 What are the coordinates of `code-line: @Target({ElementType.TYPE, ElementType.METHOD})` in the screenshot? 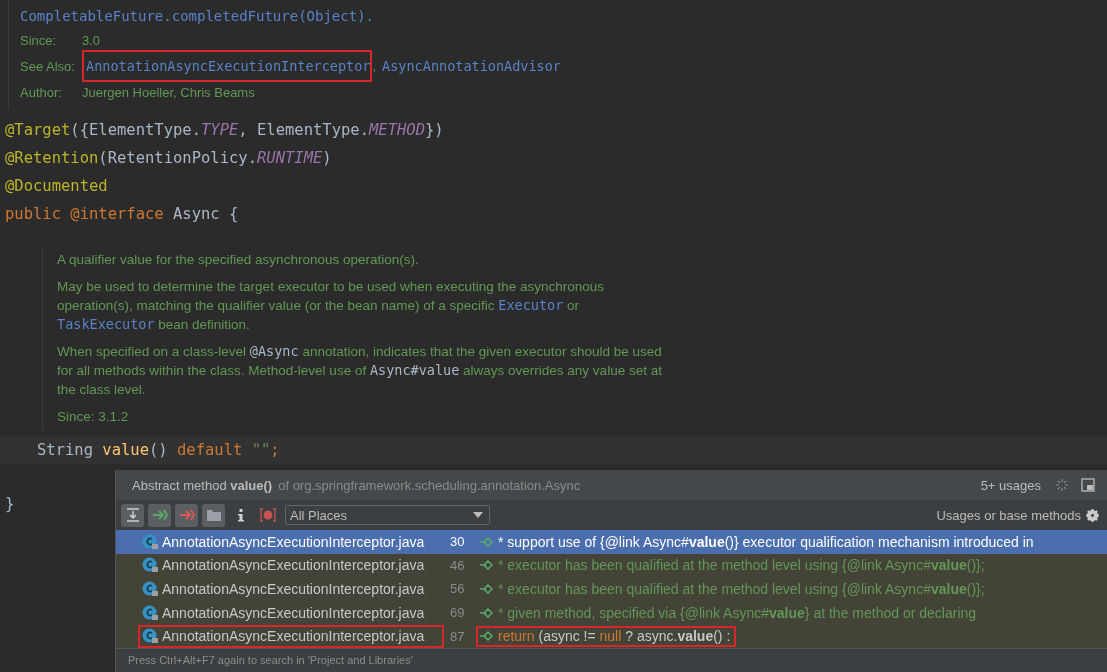 It's located at (225, 130).